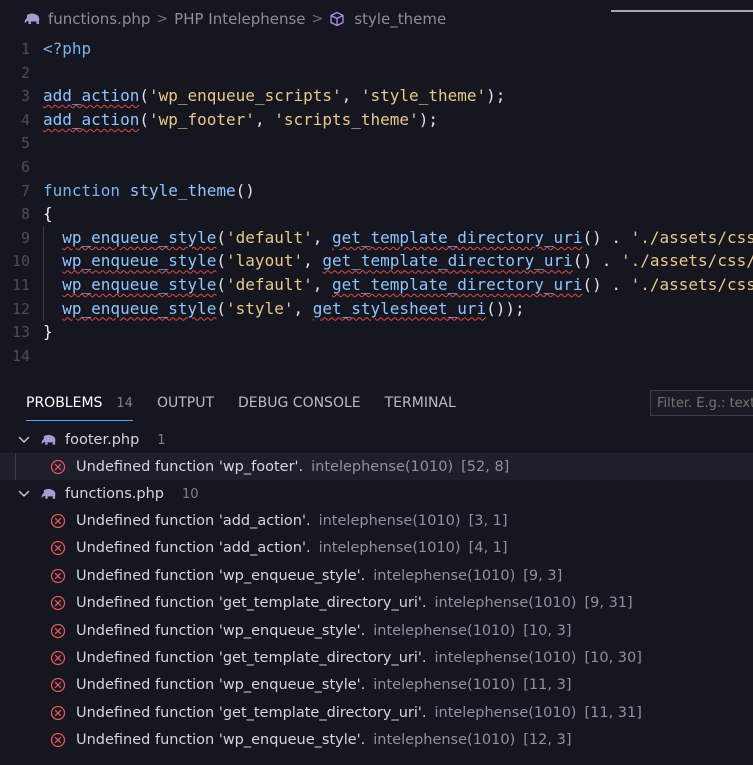 The height and width of the screenshot is (765, 753). What do you see at coordinates (547, 630) in the screenshot?
I see `problem-position: [10, 3]` at bounding box center [547, 630].